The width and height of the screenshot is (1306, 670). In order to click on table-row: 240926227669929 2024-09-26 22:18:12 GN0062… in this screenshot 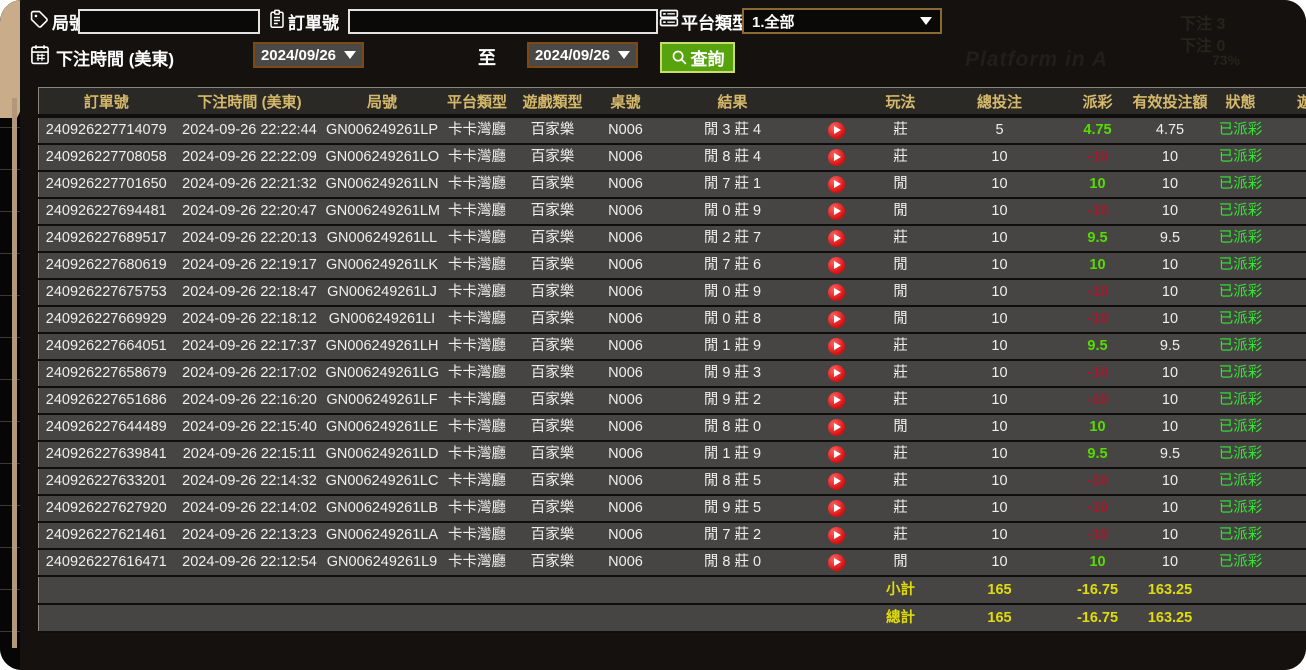, I will do `click(672, 319)`.